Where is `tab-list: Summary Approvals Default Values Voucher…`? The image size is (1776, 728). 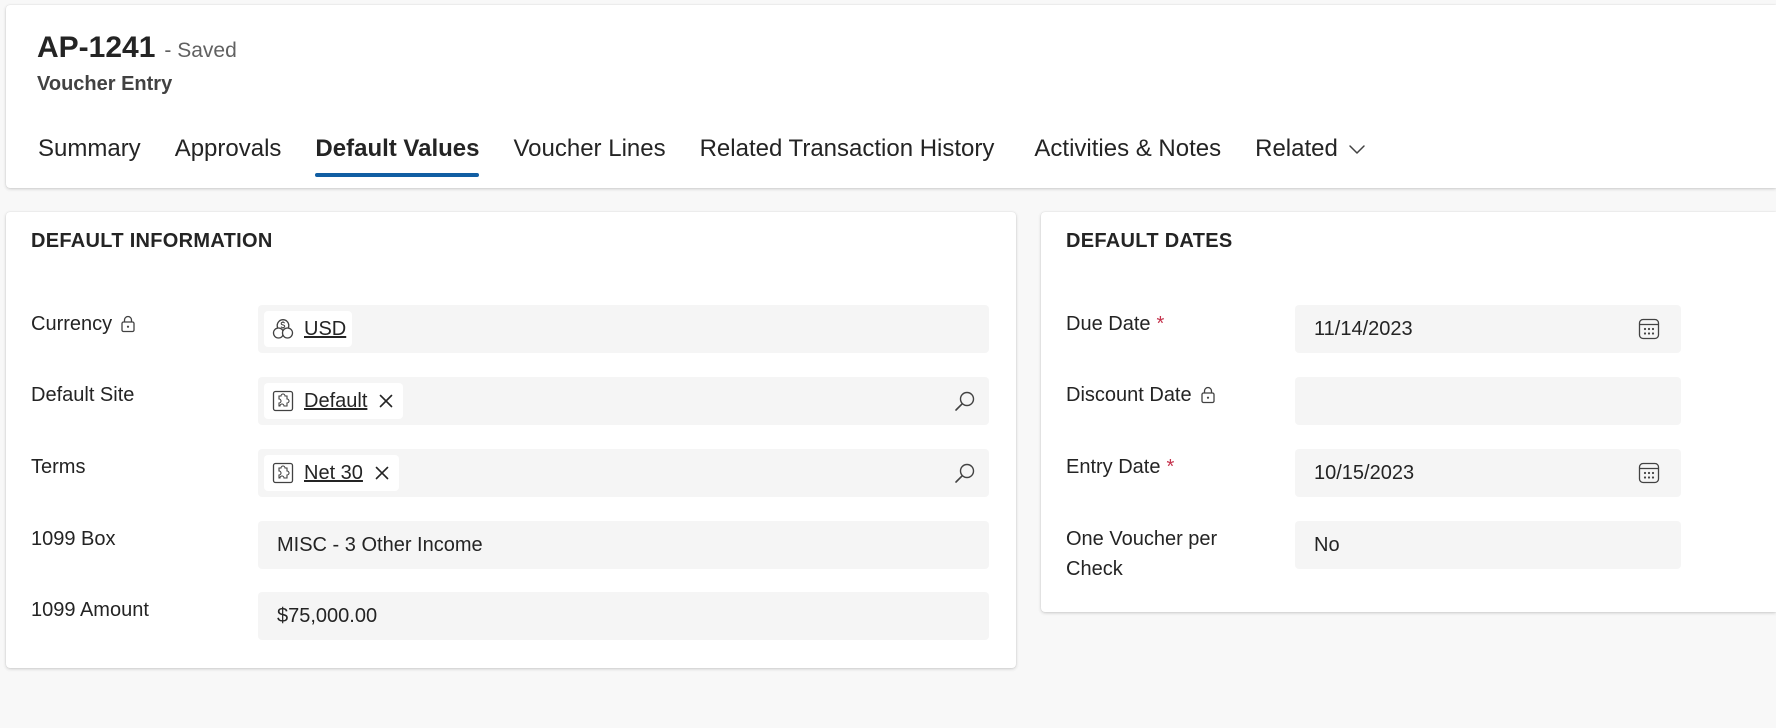 tab-list: Summary Approvals Default Values Voucher… is located at coordinates (719, 153).